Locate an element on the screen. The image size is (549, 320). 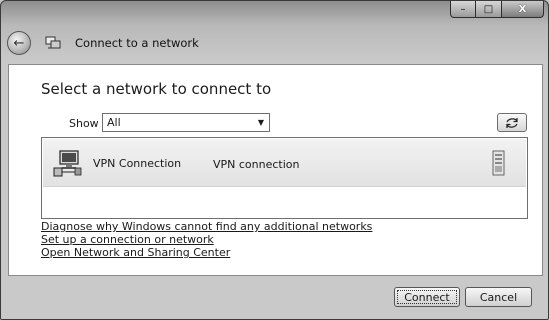
back-button: ← is located at coordinates (19, 43).